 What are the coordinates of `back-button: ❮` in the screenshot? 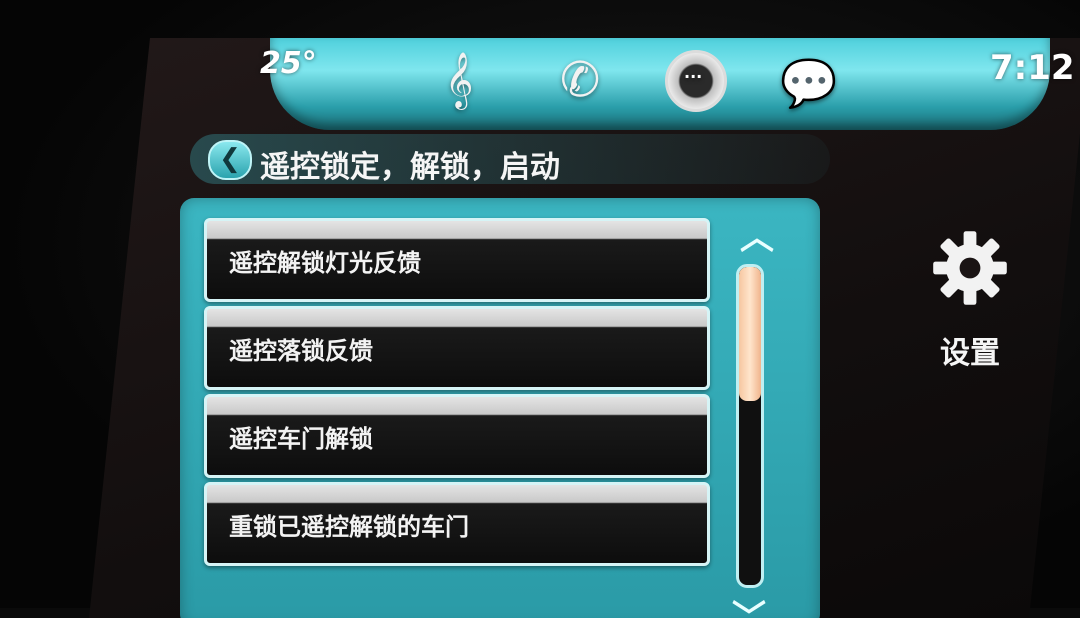 It's located at (230, 160).